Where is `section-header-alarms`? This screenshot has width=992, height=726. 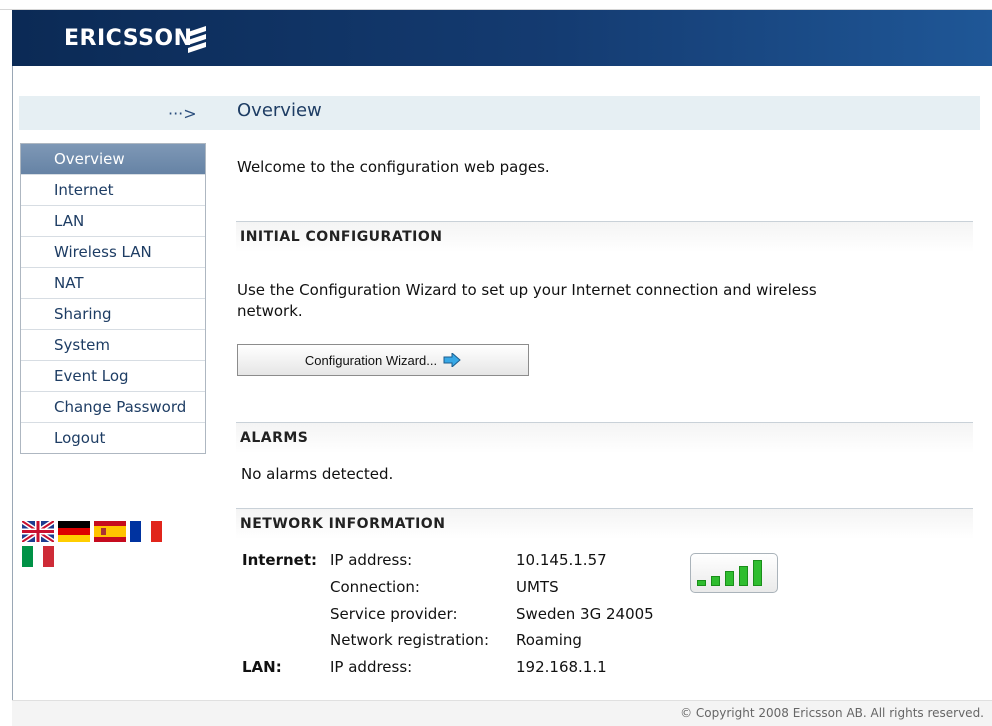
section-header-alarms is located at coordinates (604, 441).